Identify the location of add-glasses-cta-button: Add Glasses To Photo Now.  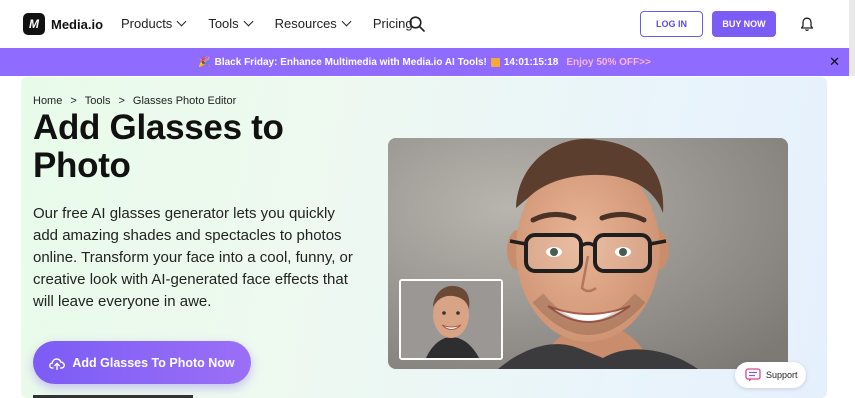
(142, 362).